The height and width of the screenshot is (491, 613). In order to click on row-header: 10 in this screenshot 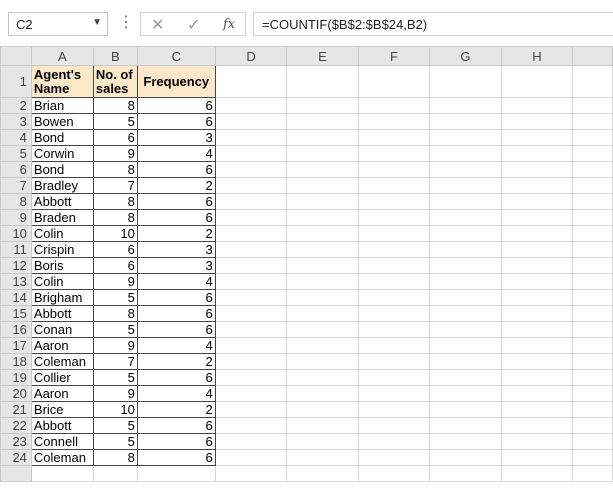, I will do `click(16, 233)`.